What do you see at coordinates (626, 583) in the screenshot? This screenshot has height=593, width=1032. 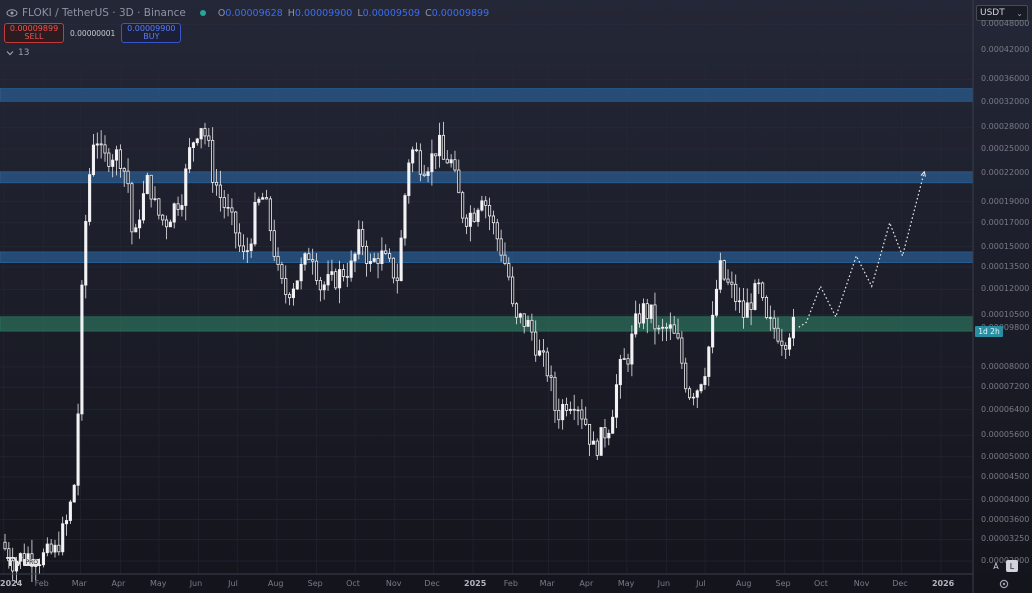 I see `time-tick-label: May` at bounding box center [626, 583].